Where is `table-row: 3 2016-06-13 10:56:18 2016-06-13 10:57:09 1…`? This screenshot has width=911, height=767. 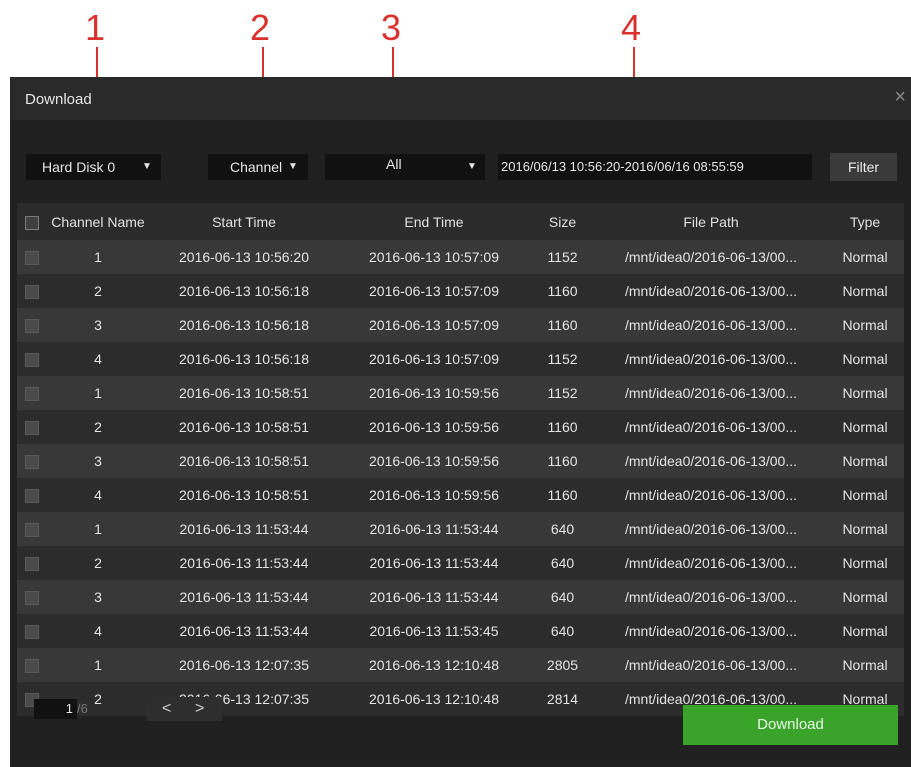
table-row: 3 2016-06-13 10:56:18 2016-06-13 10:57:09 1… is located at coordinates (460, 325).